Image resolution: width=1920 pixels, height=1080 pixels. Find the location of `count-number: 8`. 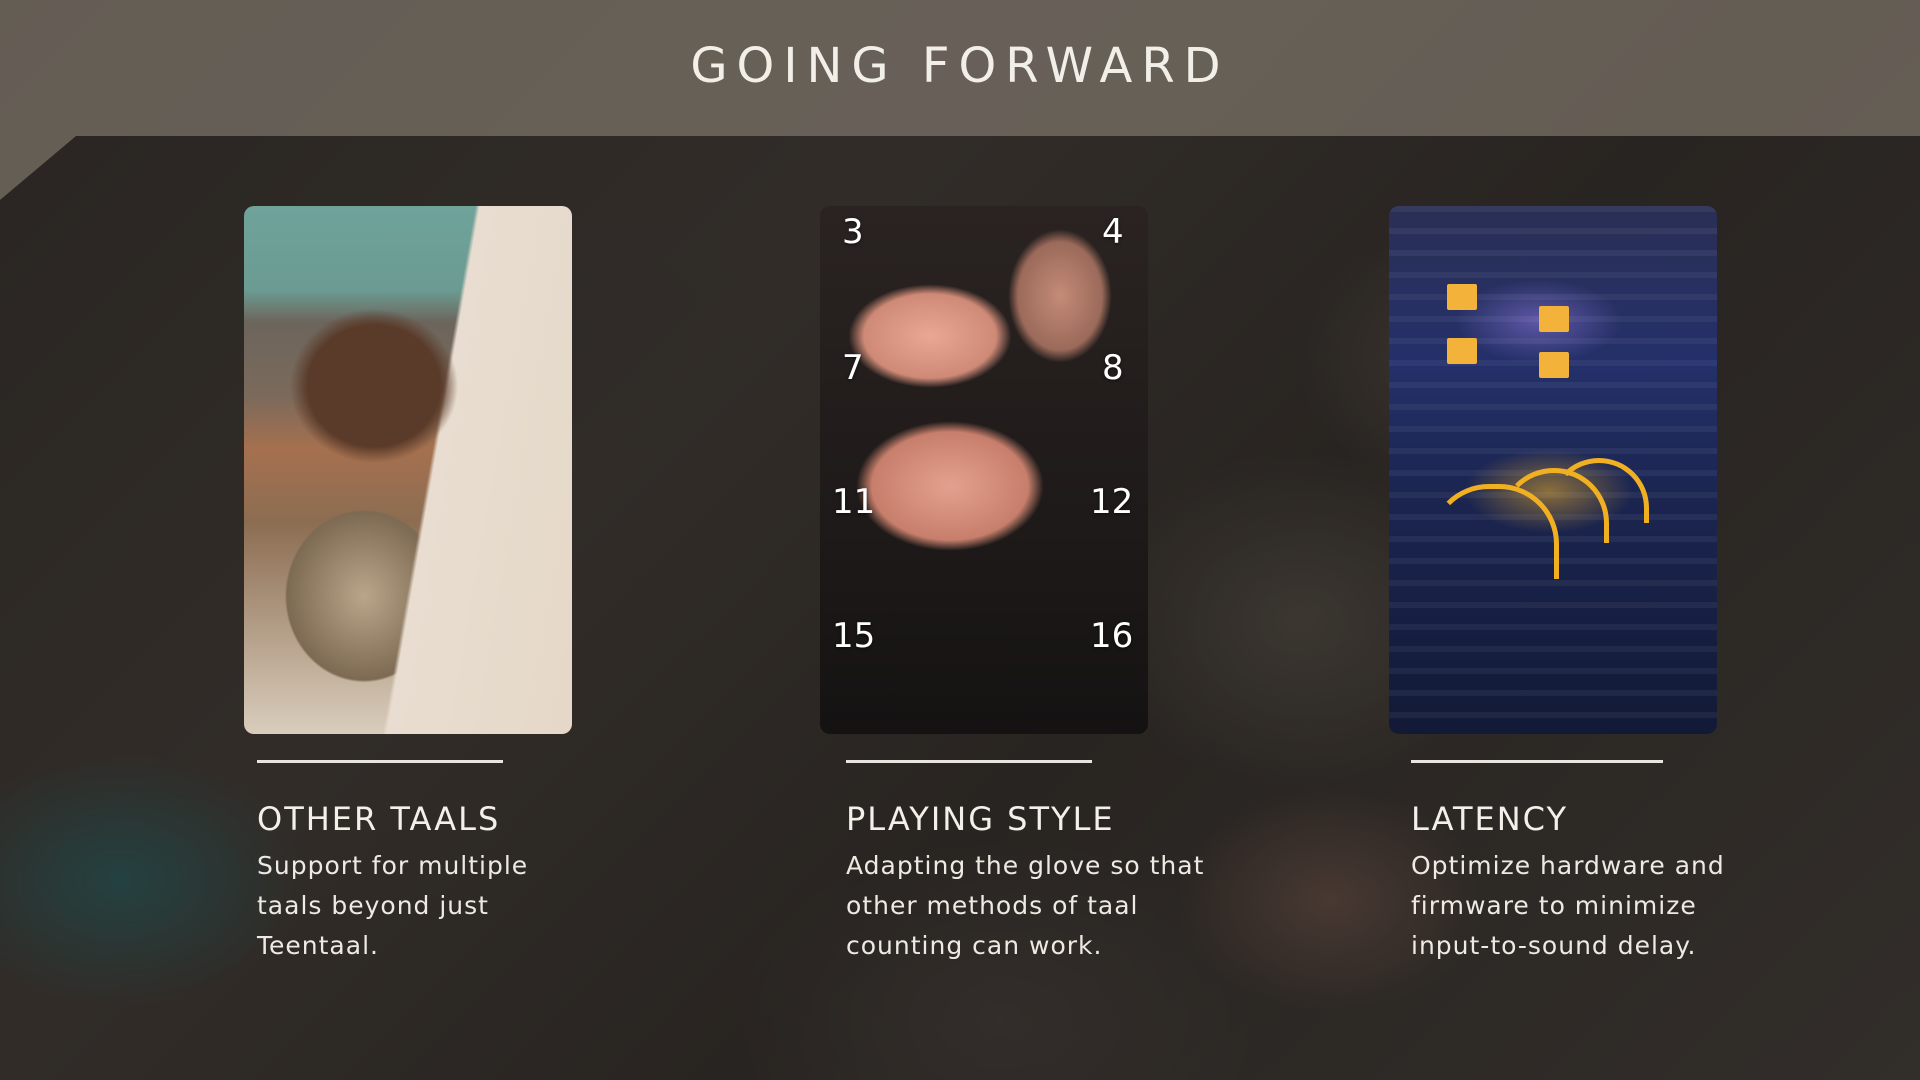

count-number: 8 is located at coordinates (1113, 368).